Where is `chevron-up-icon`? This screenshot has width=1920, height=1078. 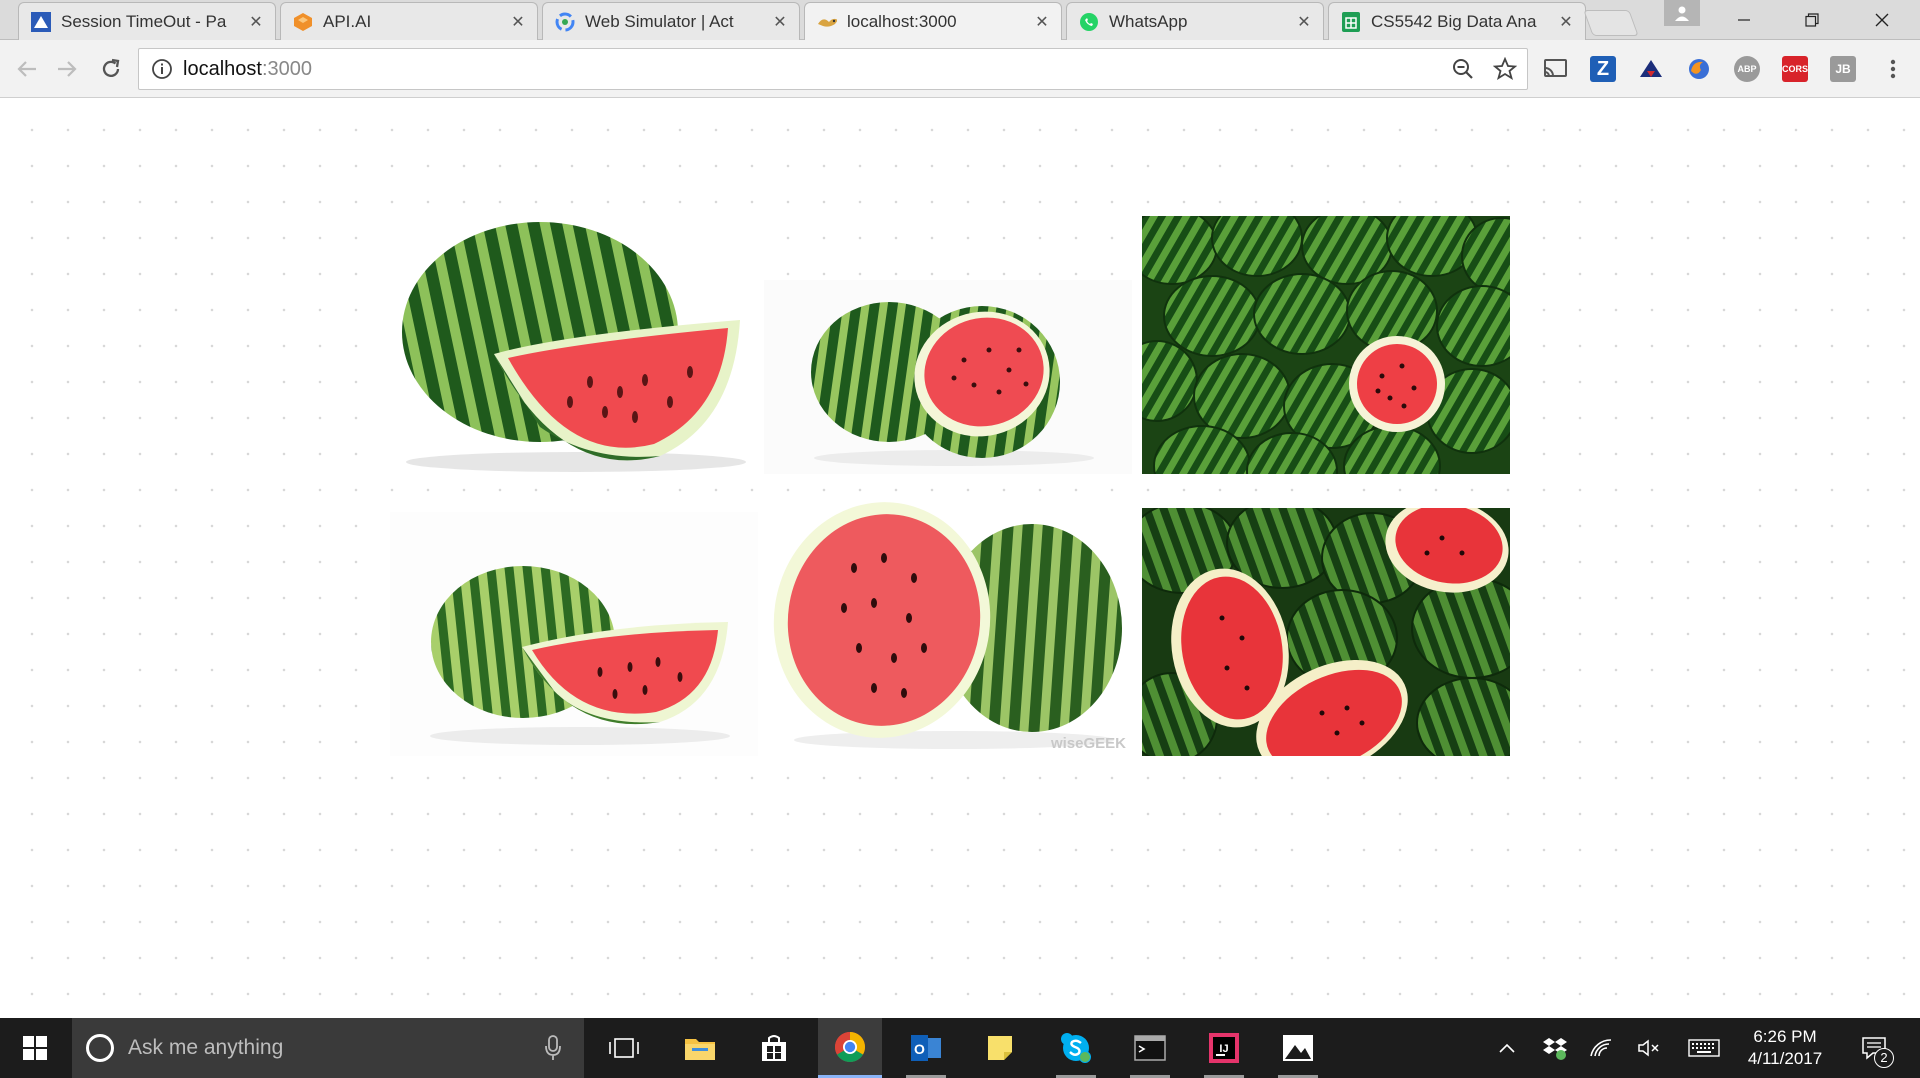
chevron-up-icon is located at coordinates (1507, 1048).